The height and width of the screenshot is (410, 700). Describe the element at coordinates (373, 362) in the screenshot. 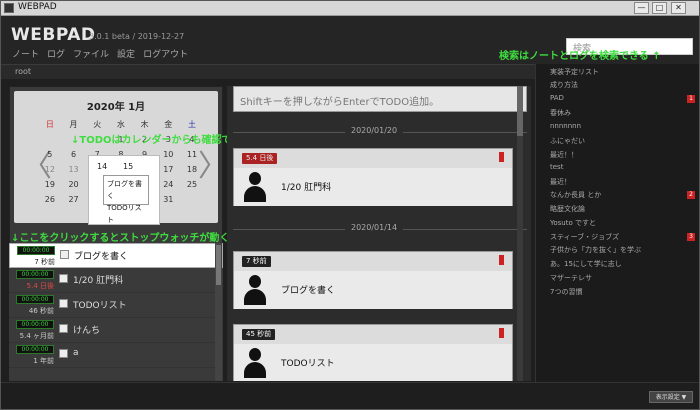

I see `card-body: TODOリスト` at that location.